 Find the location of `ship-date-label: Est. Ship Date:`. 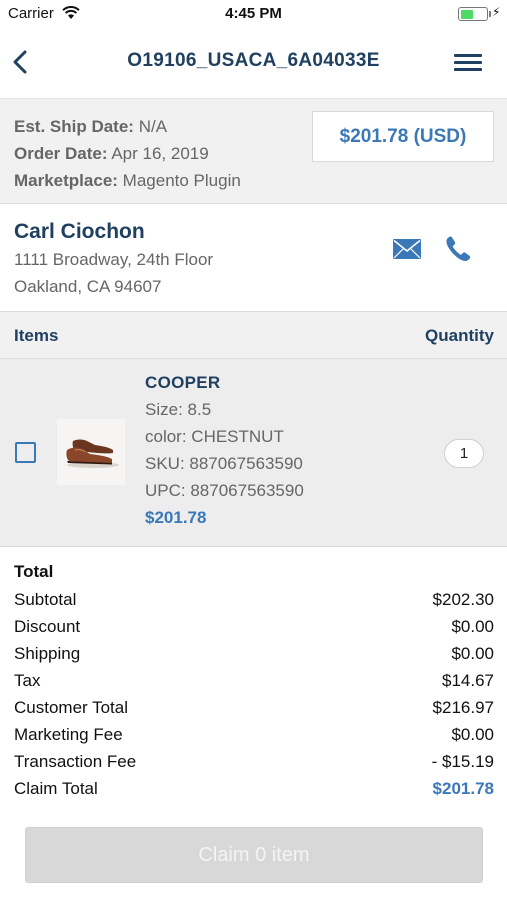

ship-date-label: Est. Ship Date: is located at coordinates (74, 126).